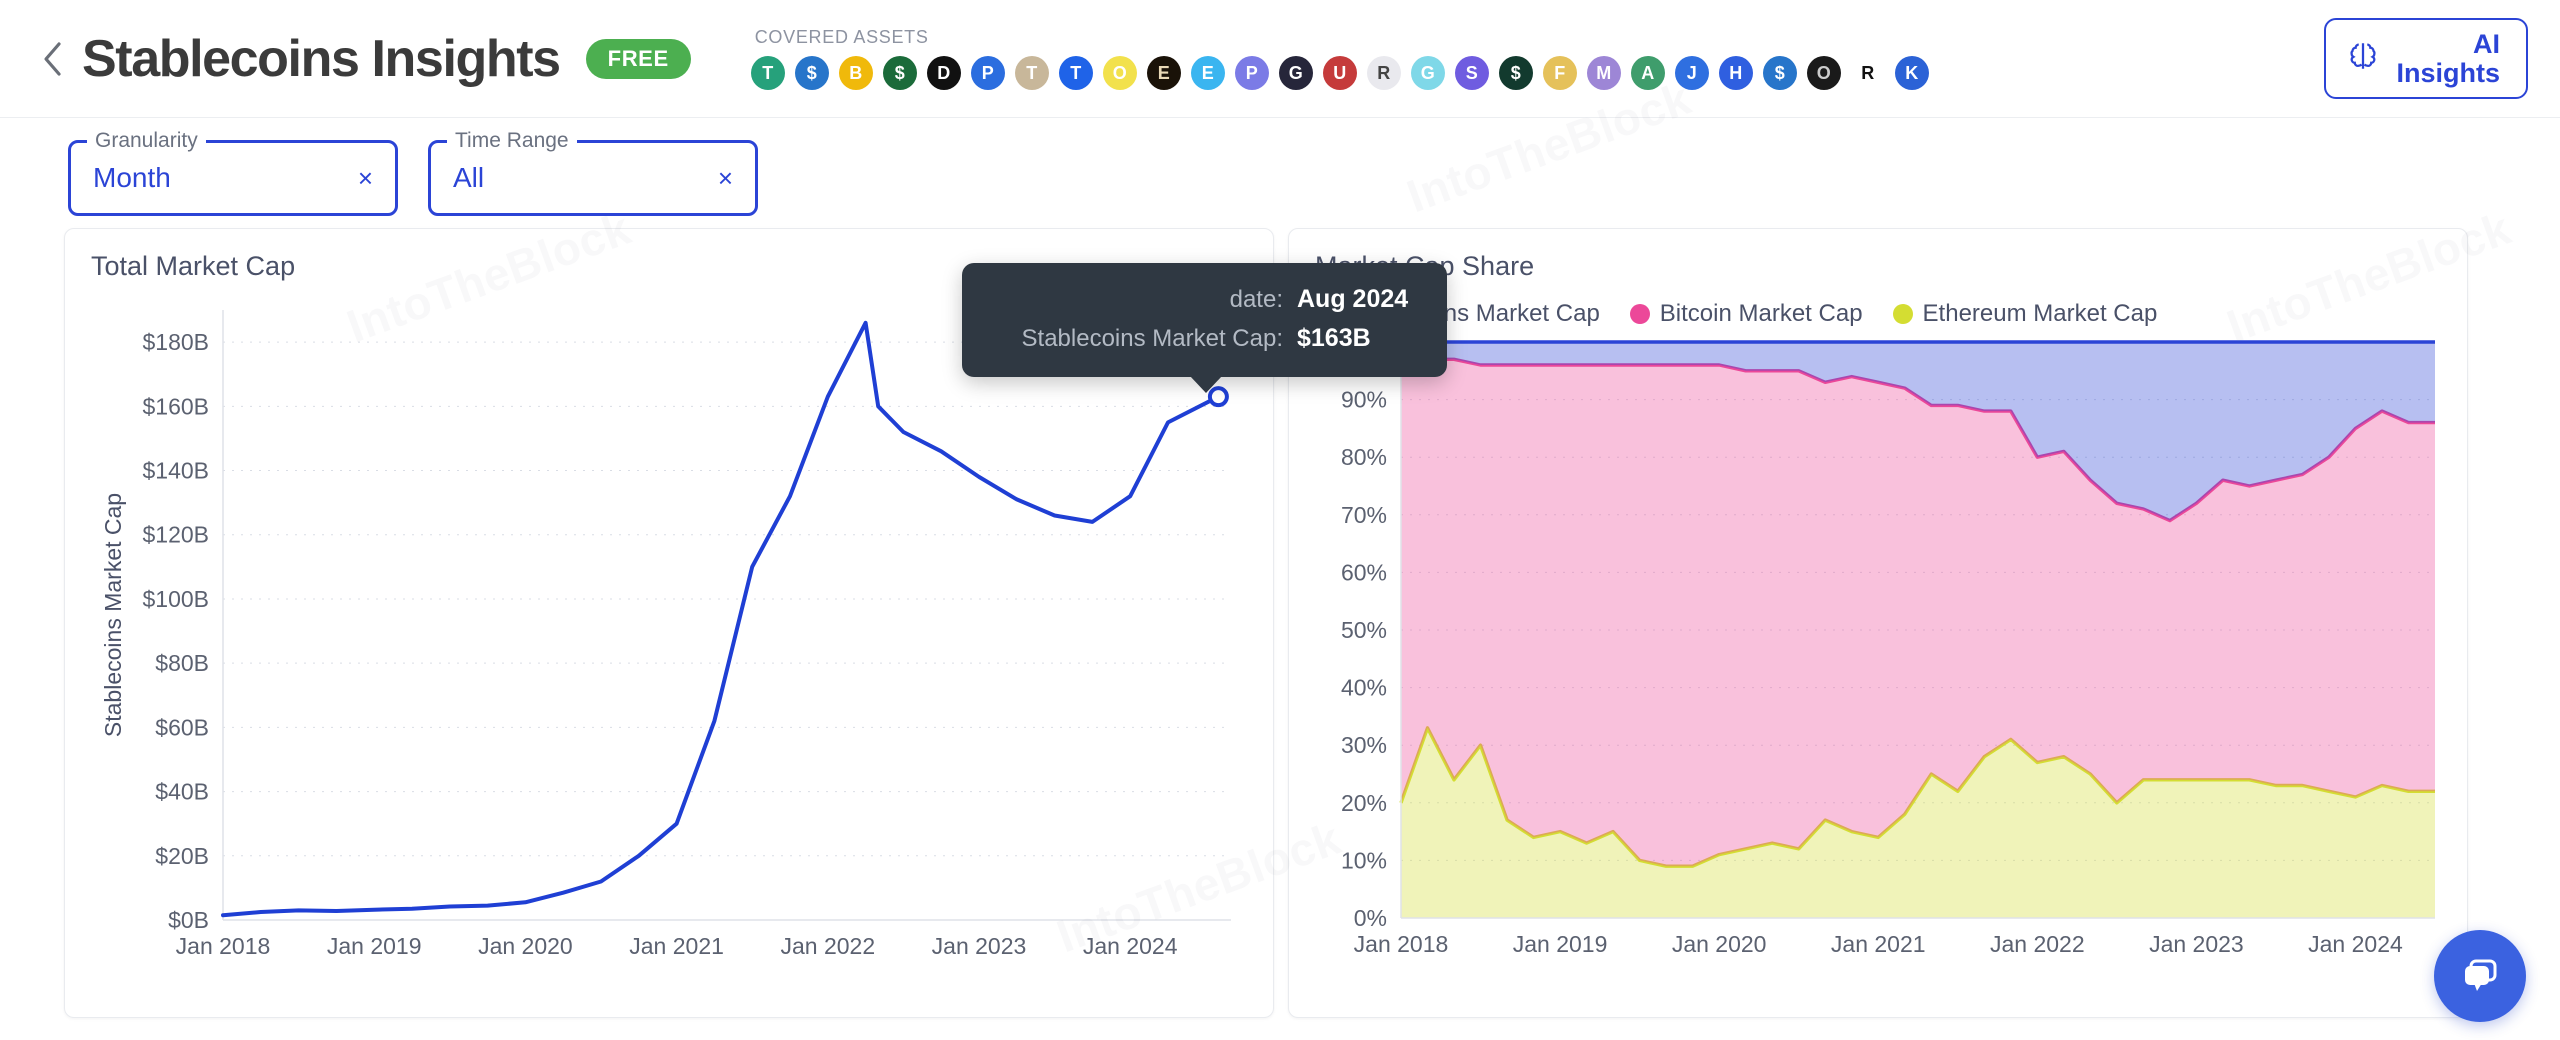 The image size is (2560, 1040). What do you see at coordinates (979, 946) in the screenshot?
I see `svg-text: Jan 2023` at bounding box center [979, 946].